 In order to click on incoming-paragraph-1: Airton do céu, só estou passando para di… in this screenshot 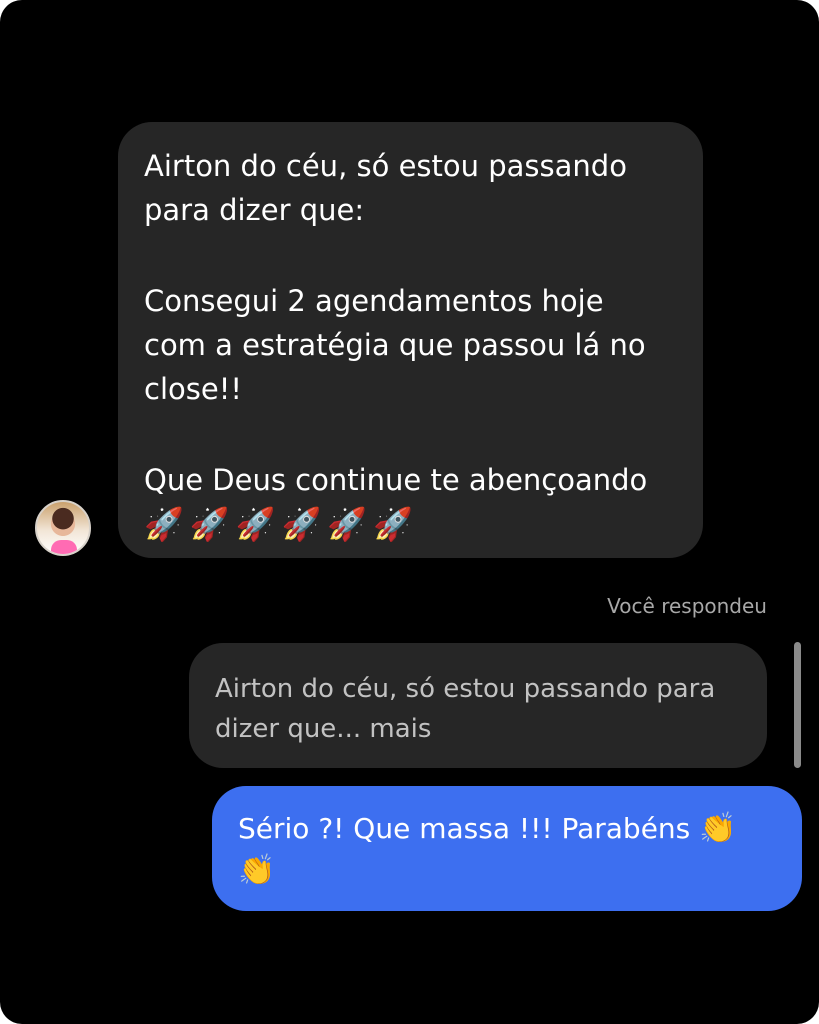, I will do `click(410, 188)`.